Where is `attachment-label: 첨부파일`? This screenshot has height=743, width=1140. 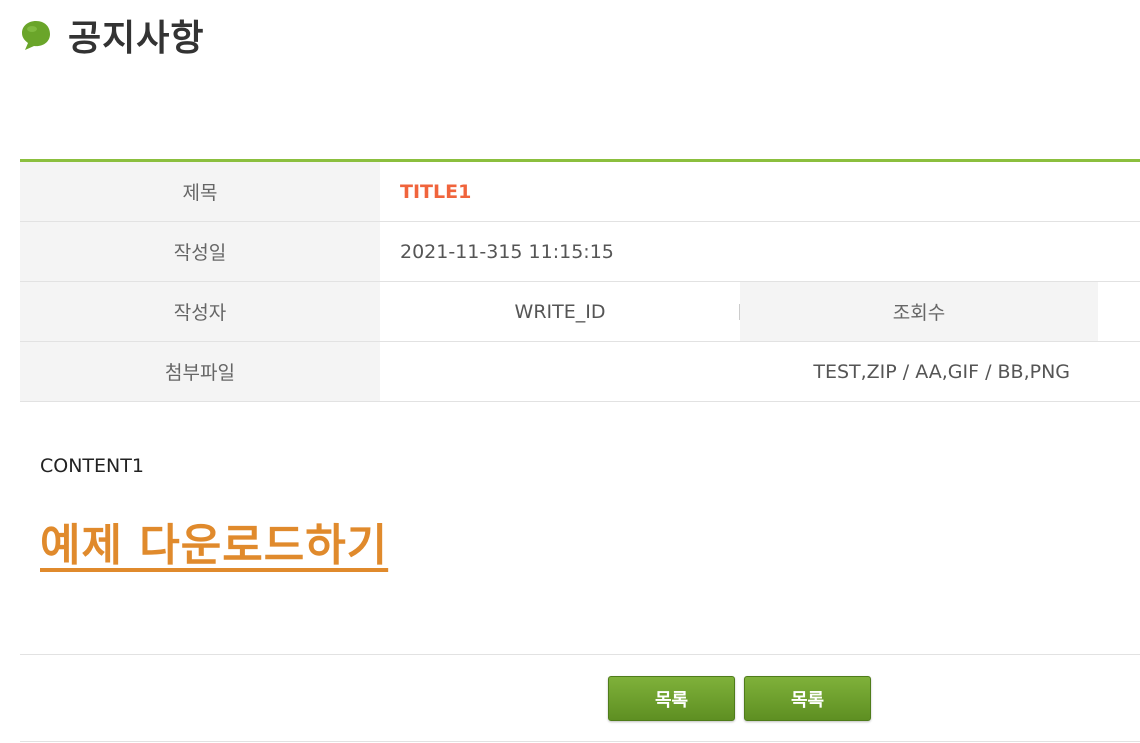 attachment-label: 첨부파일 is located at coordinates (200, 371).